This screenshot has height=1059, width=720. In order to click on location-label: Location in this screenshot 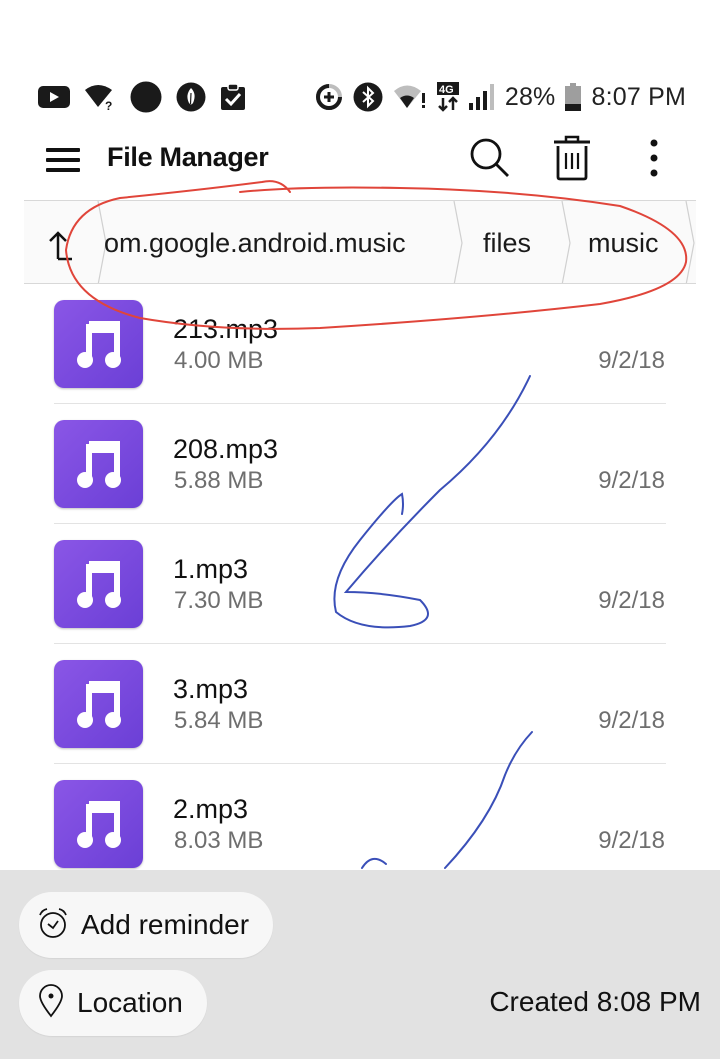, I will do `click(130, 1002)`.